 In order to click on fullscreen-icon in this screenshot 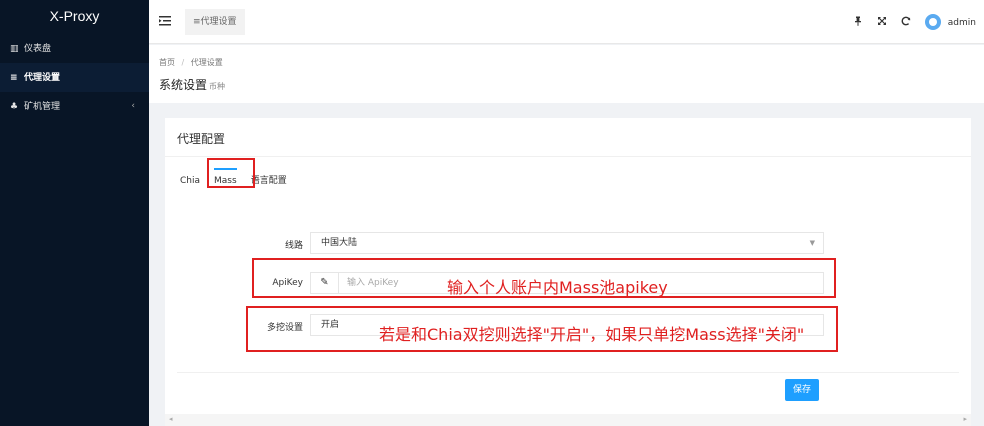, I will do `click(882, 22)`.